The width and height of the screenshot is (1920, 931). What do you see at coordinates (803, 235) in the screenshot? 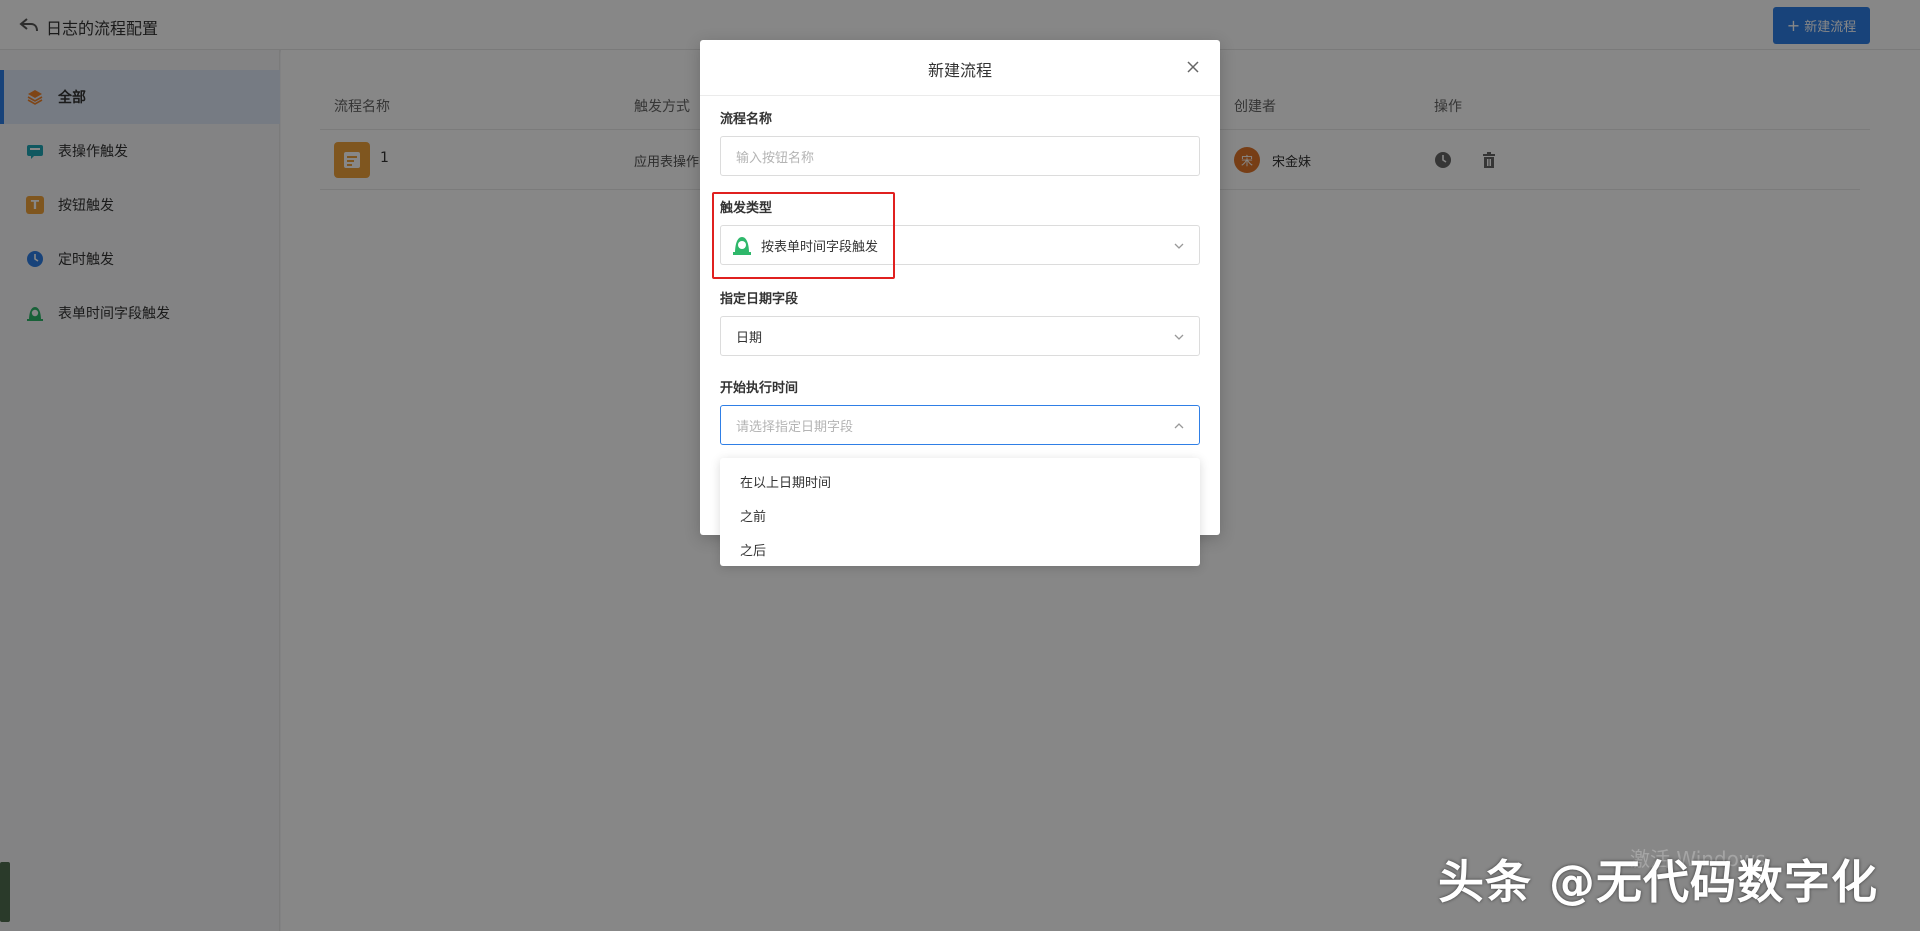
I see `highlight-box` at bounding box center [803, 235].